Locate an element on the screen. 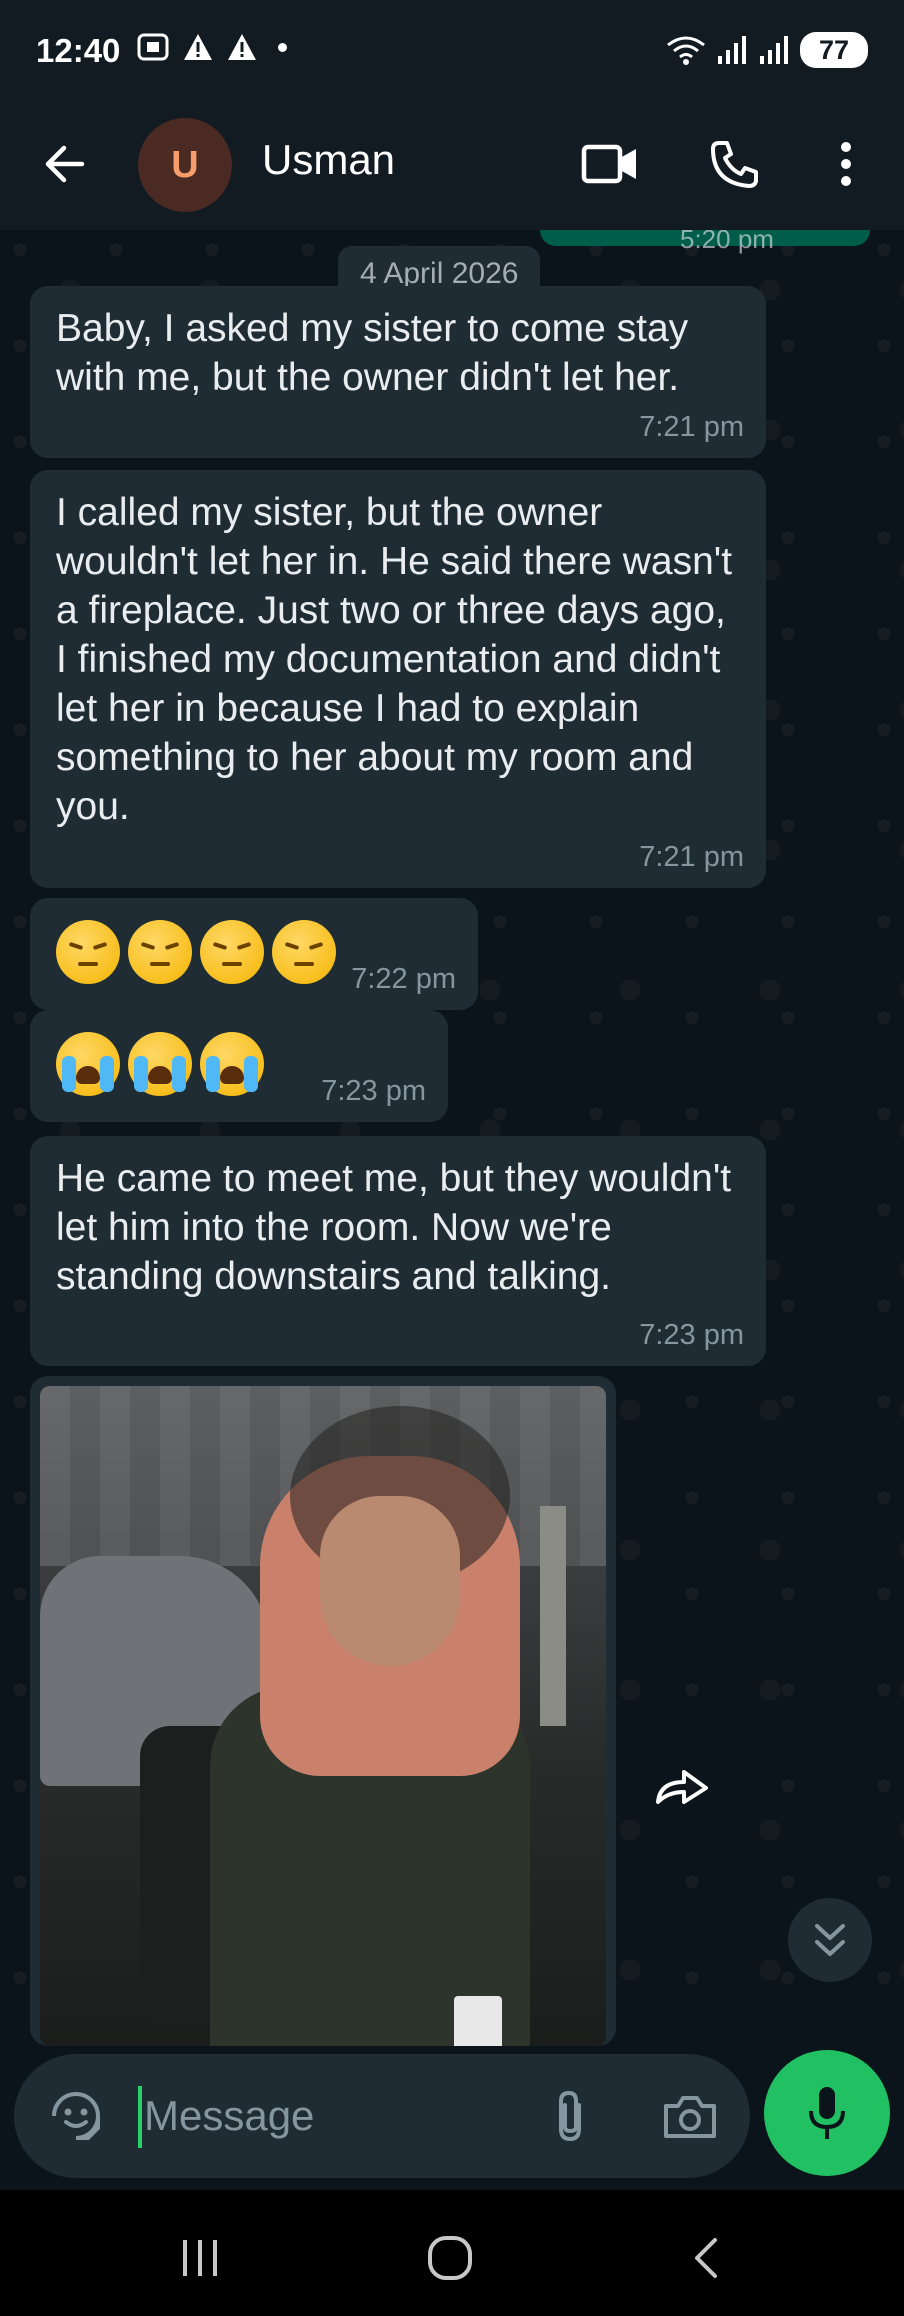  status-time: 12:40 is located at coordinates (78, 50).